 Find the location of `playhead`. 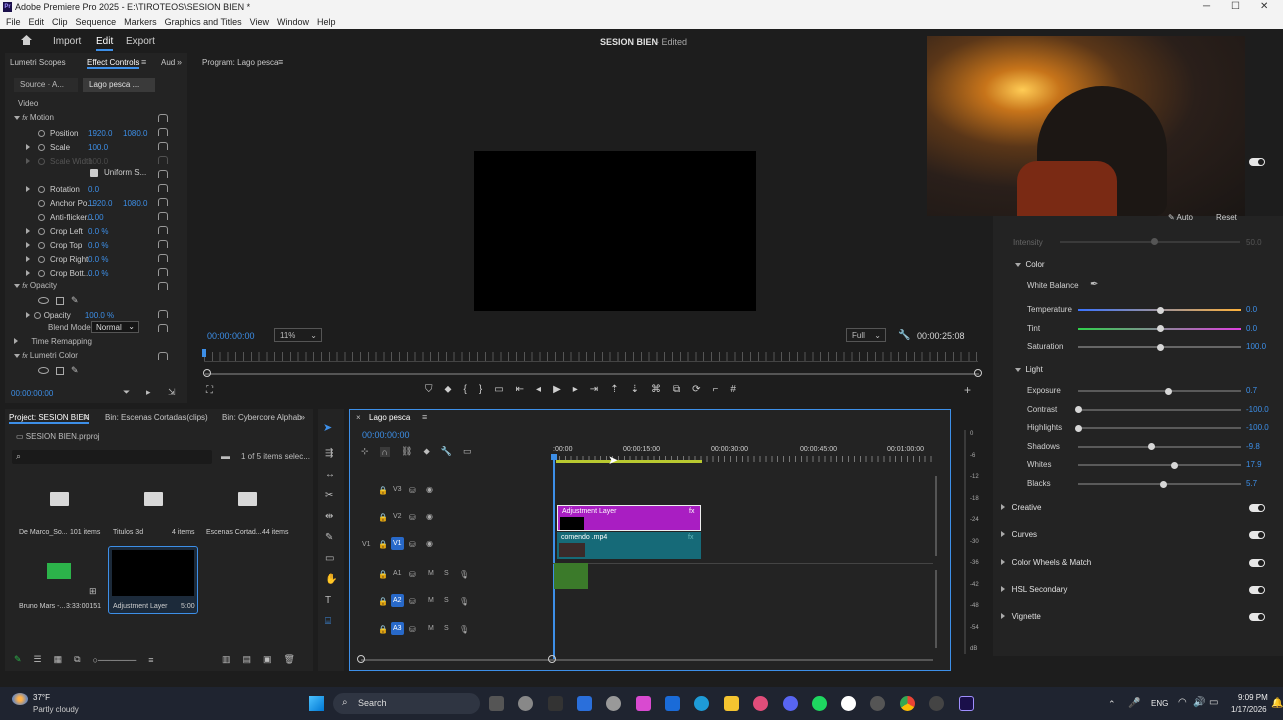

playhead is located at coordinates (554, 557).